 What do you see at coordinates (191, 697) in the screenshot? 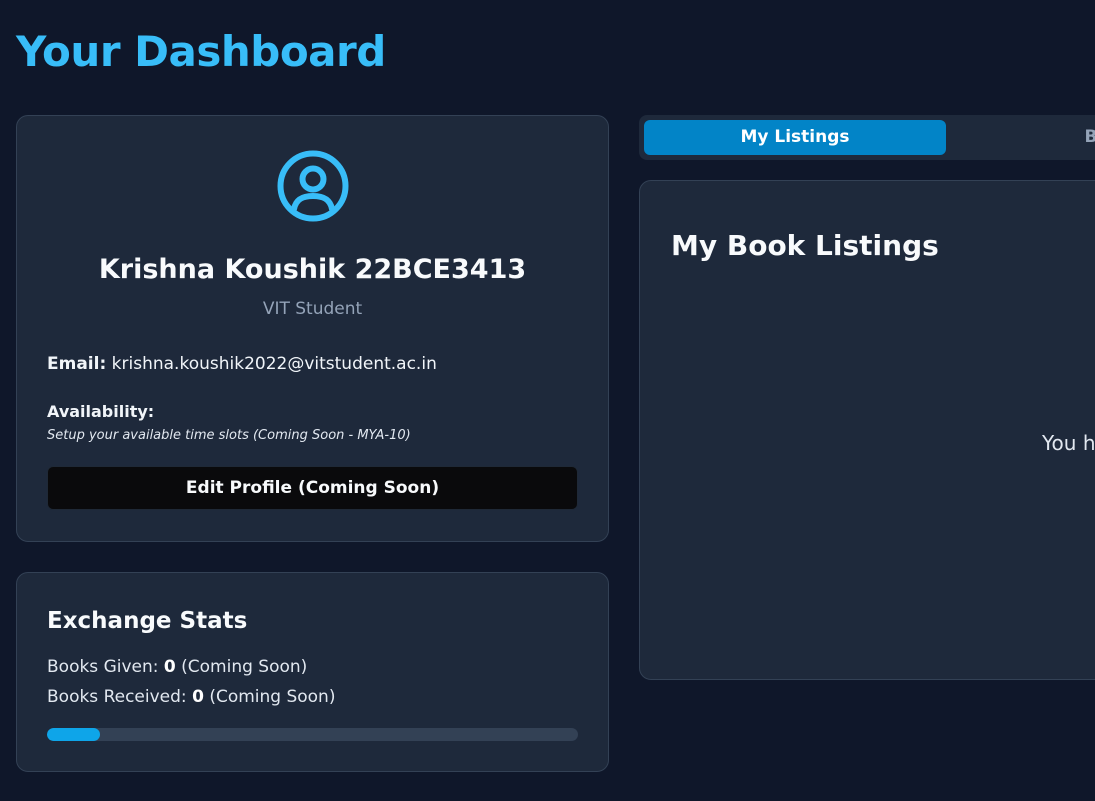
I see `books-received-row: Books Received: 0 (Coming Soon)` at bounding box center [191, 697].